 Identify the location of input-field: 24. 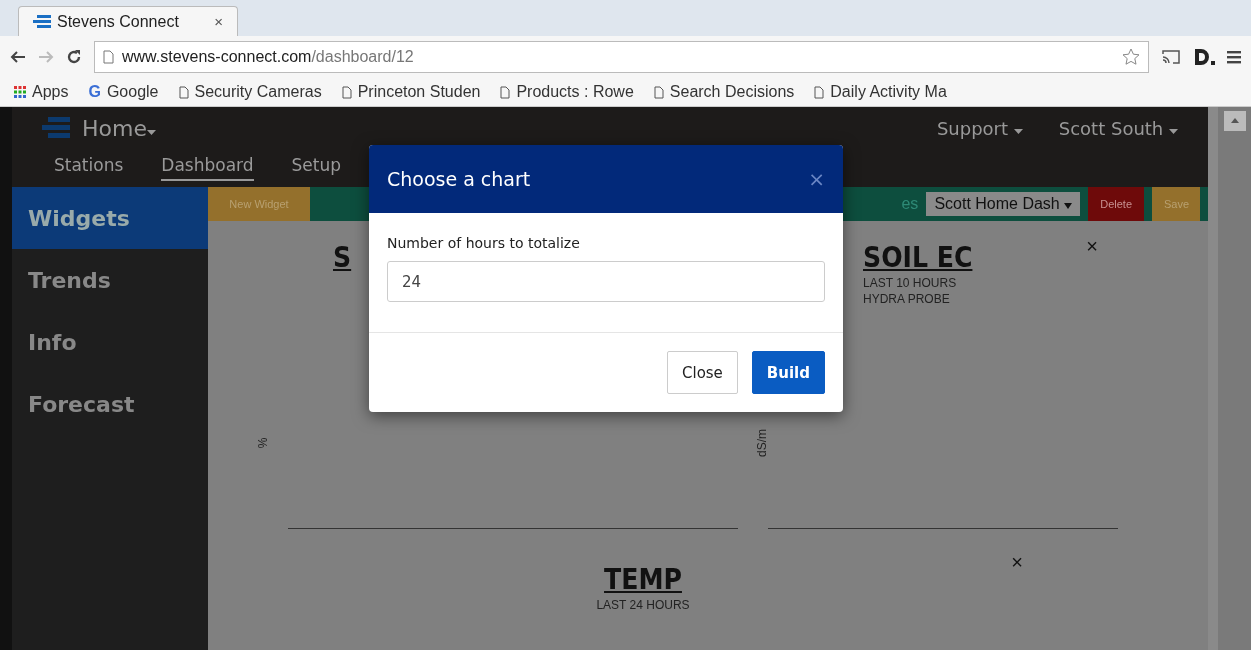
(606, 281).